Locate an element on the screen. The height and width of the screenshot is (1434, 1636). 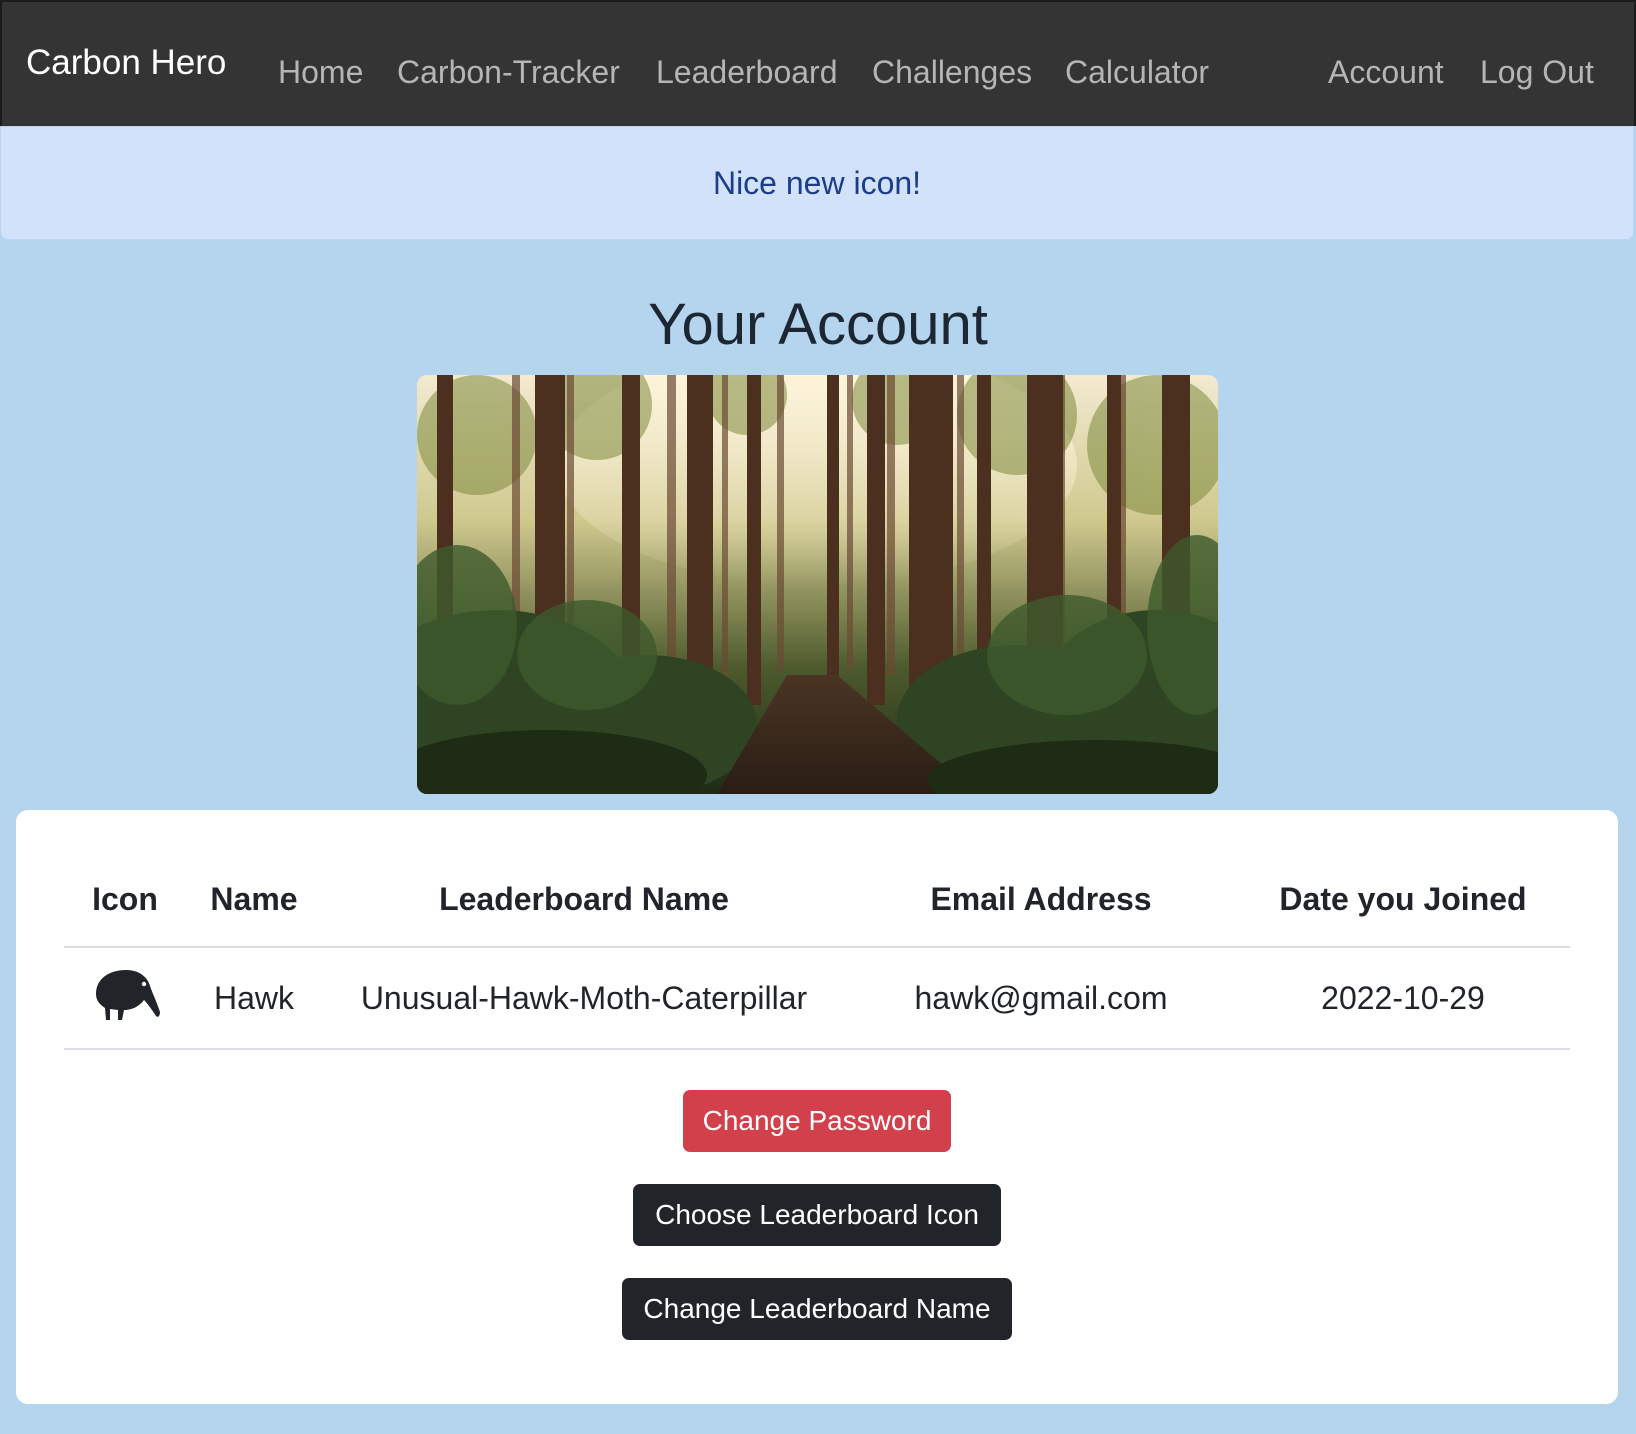
nav-link-carbon-tracker: Carbon-Tracker is located at coordinates (508, 72).